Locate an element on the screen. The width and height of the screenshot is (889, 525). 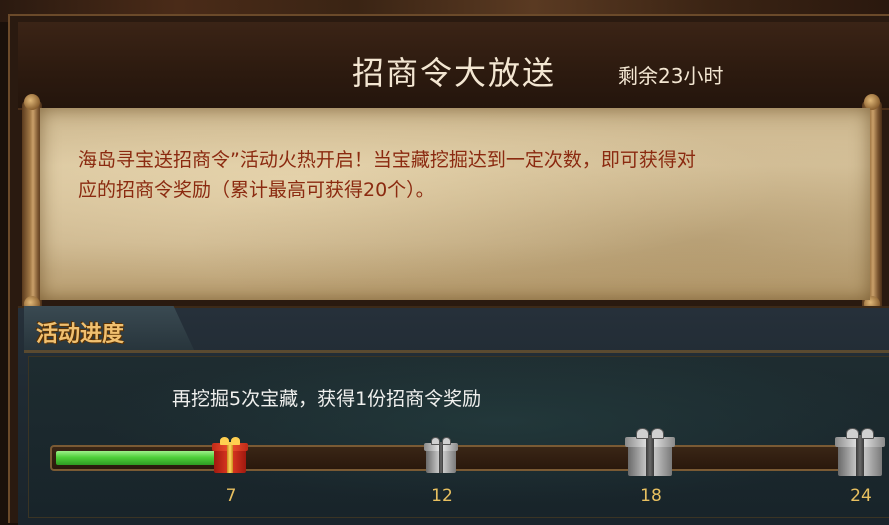
divider is located at coordinates (456, 351).